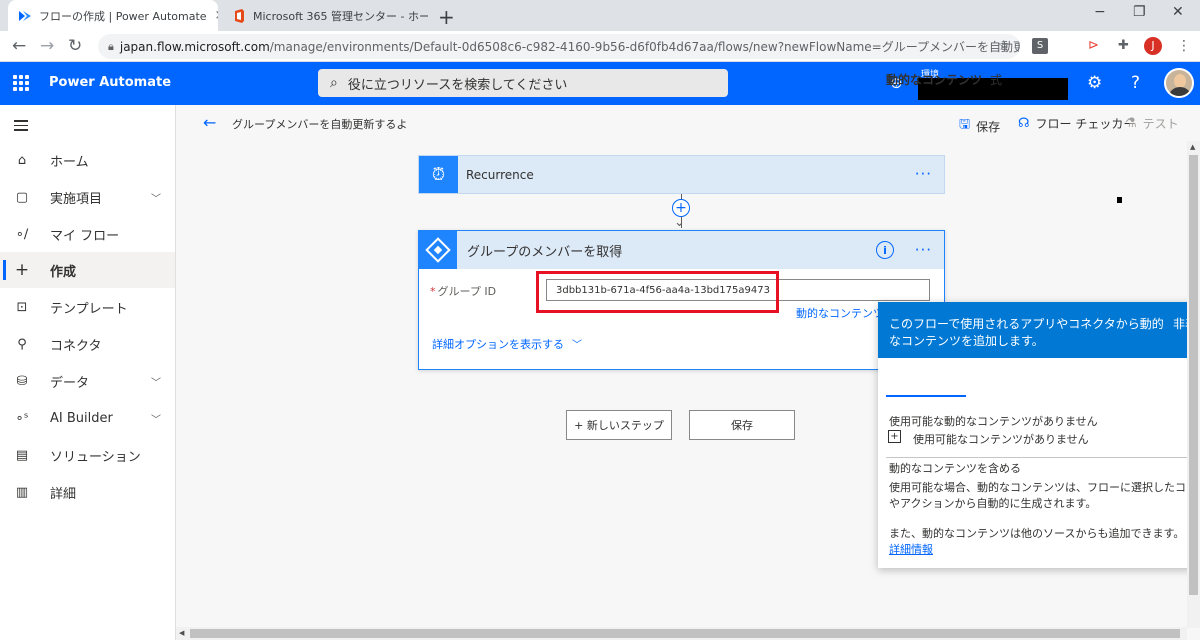 This screenshot has width=1200, height=640. What do you see at coordinates (63, 272) in the screenshot?
I see `nav-label: 作成` at bounding box center [63, 272].